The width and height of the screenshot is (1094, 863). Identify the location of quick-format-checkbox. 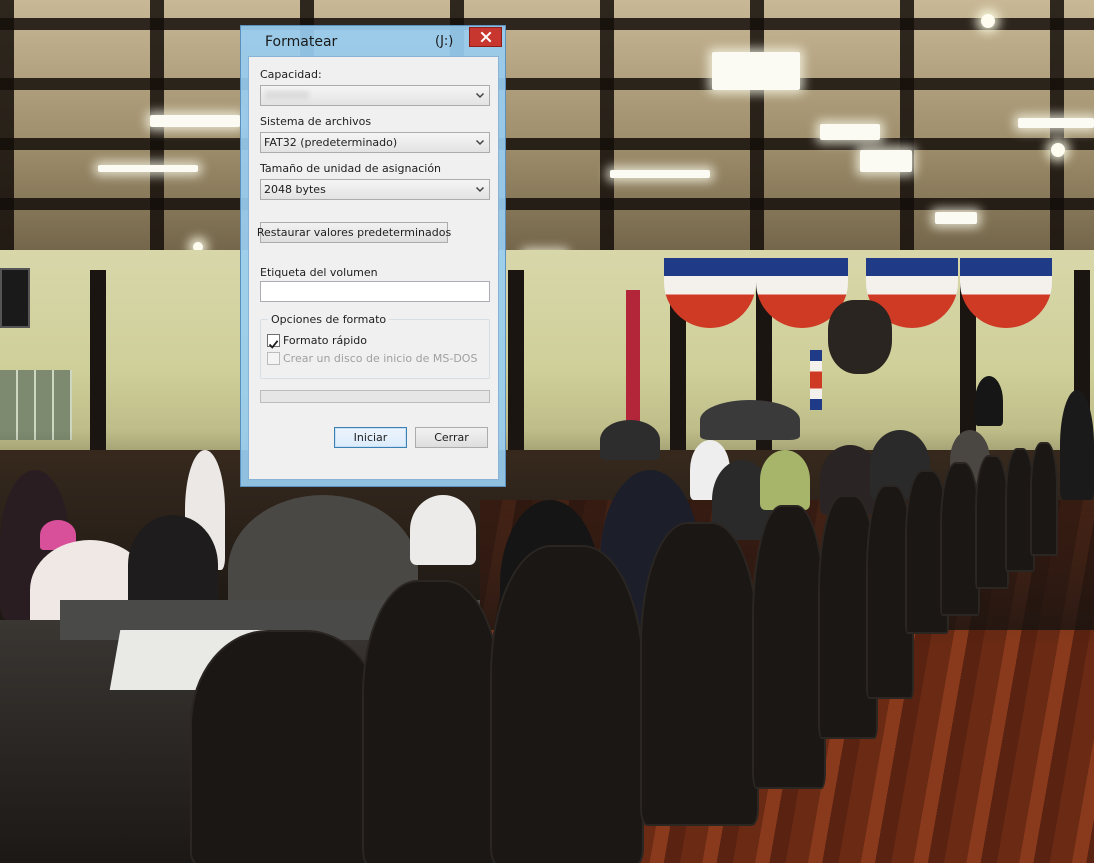
(273, 341).